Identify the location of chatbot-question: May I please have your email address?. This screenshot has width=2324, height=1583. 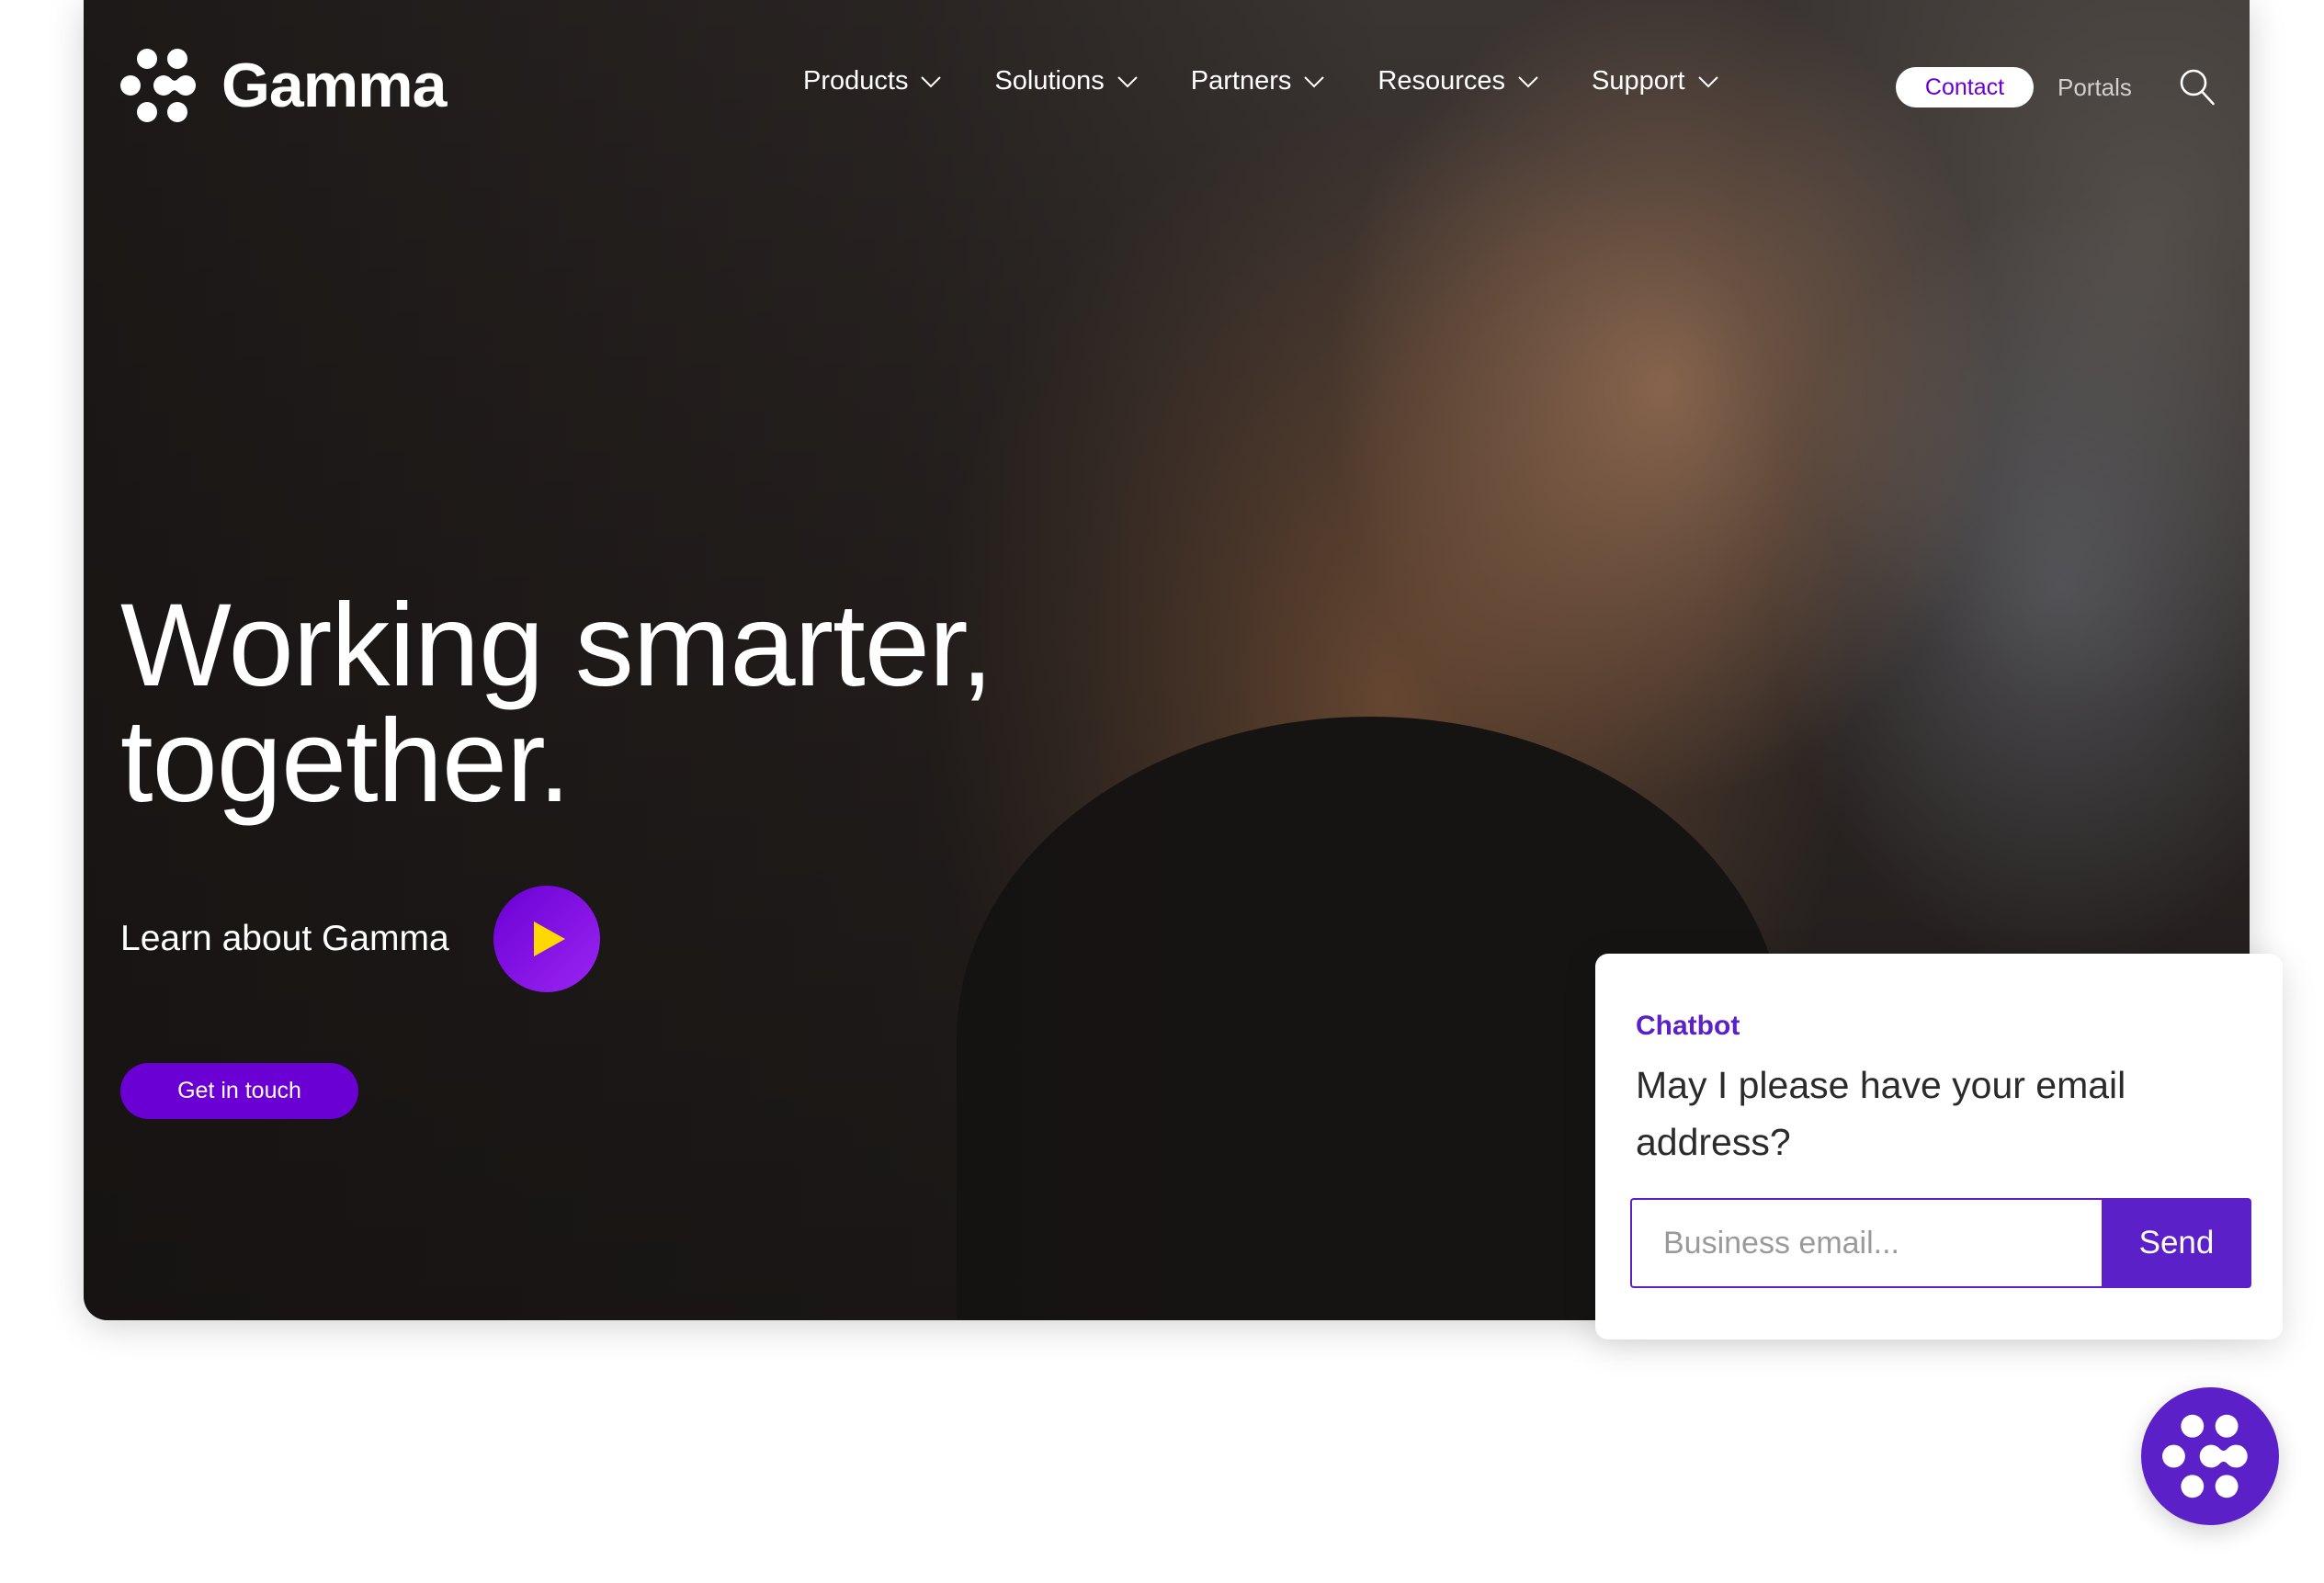
(1881, 1113).